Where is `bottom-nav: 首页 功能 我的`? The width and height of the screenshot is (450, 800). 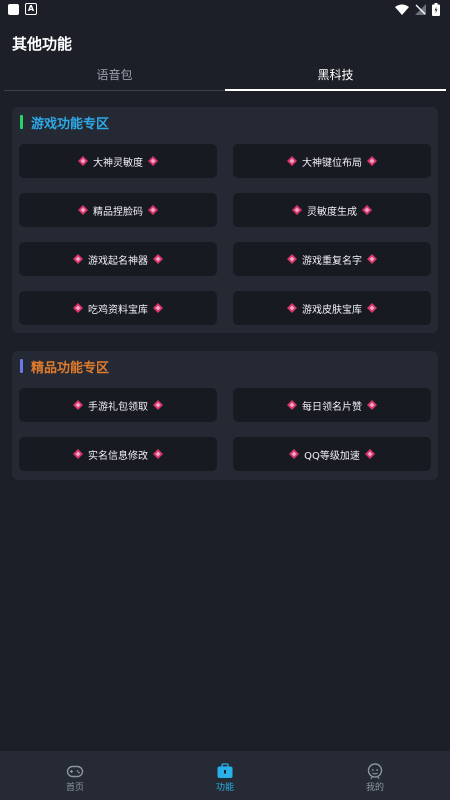 bottom-nav: 首页 功能 我的 is located at coordinates (225, 775).